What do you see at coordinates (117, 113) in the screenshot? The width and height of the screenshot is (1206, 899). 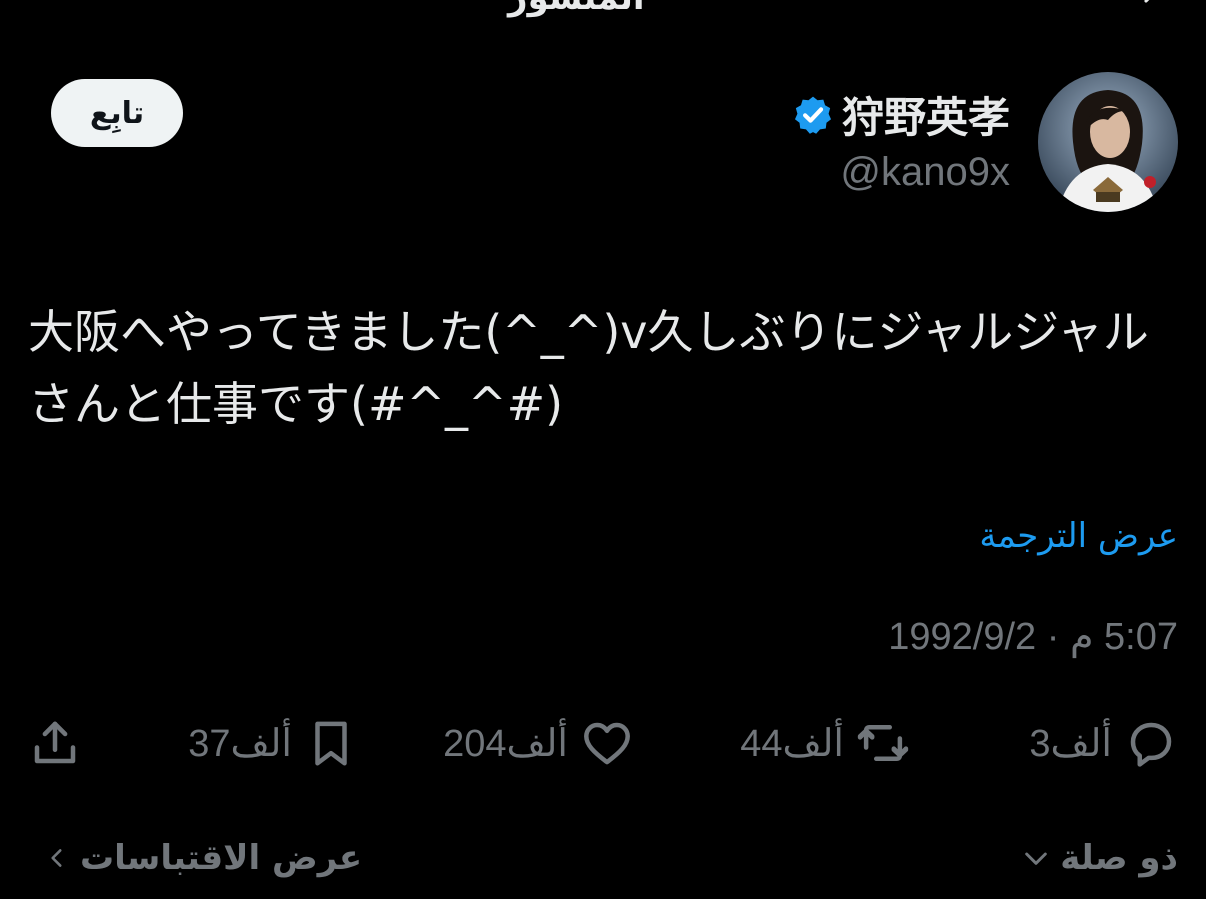 I see `follow-button: تابِع` at bounding box center [117, 113].